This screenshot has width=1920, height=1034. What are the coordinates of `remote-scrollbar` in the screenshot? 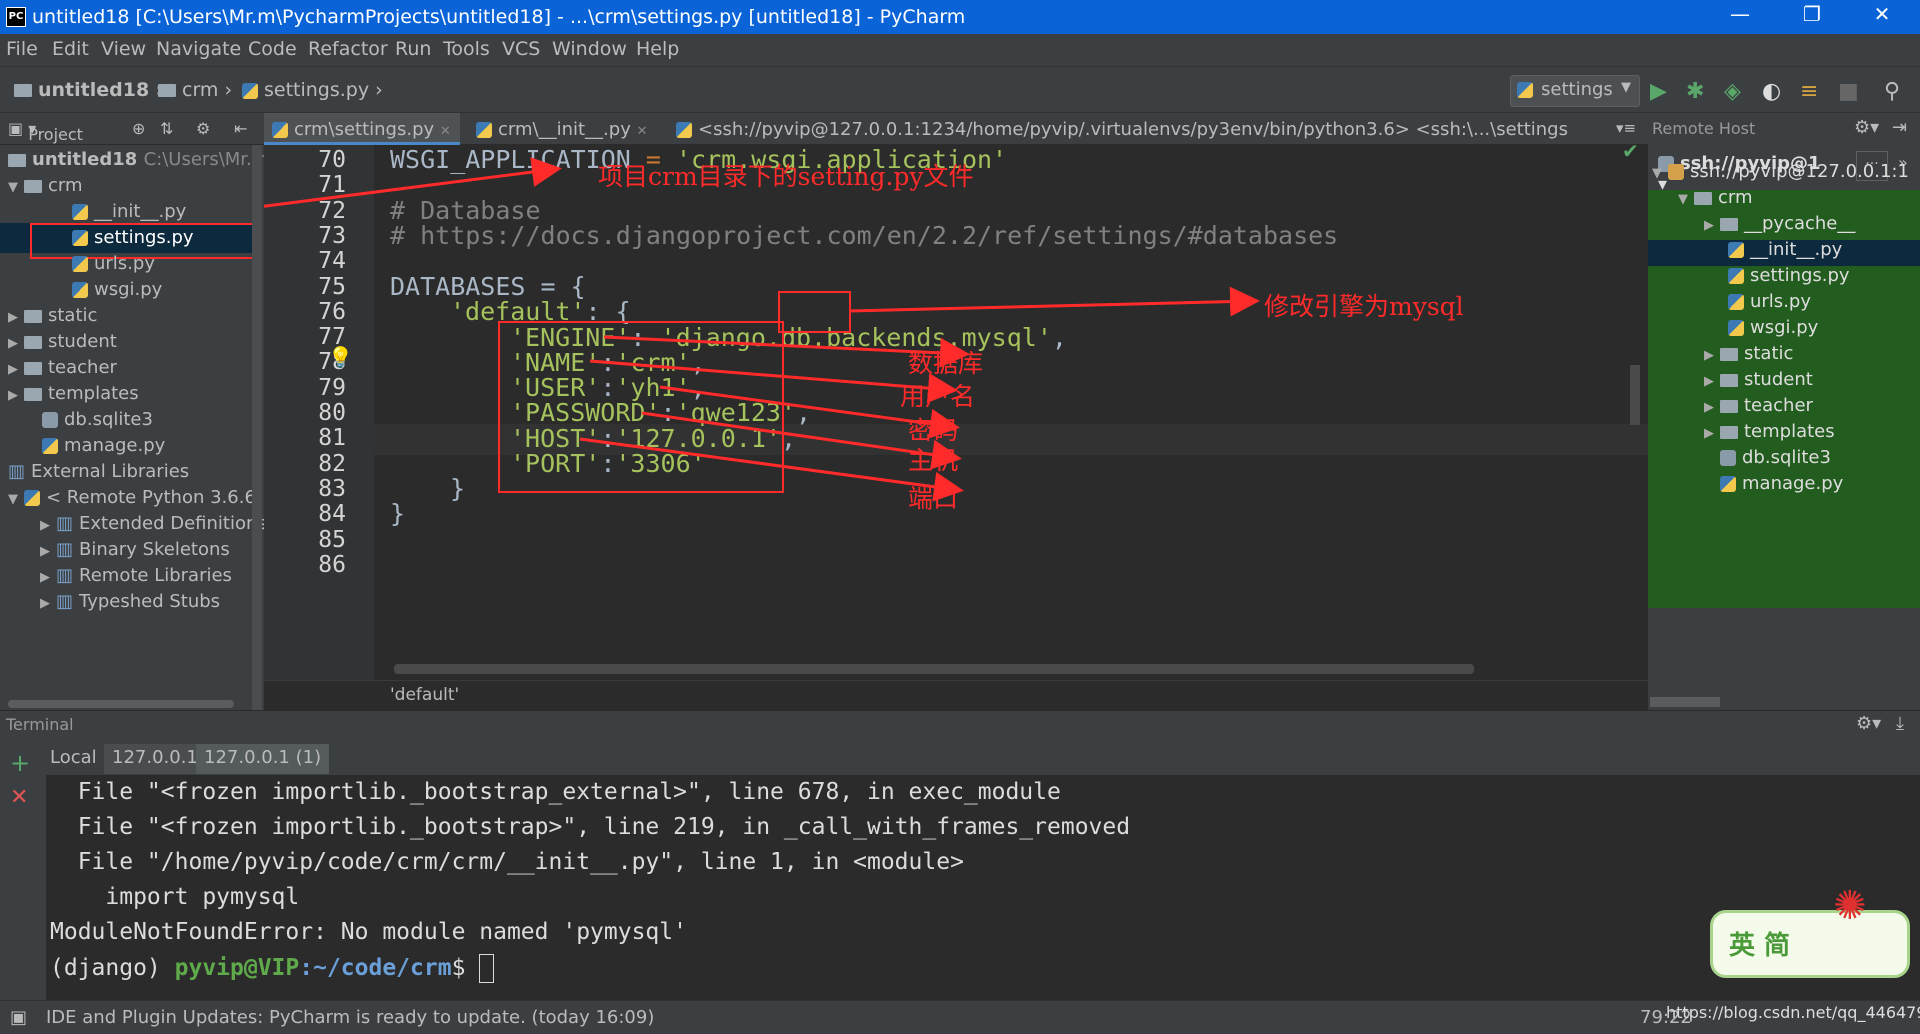 It's located at (1685, 702).